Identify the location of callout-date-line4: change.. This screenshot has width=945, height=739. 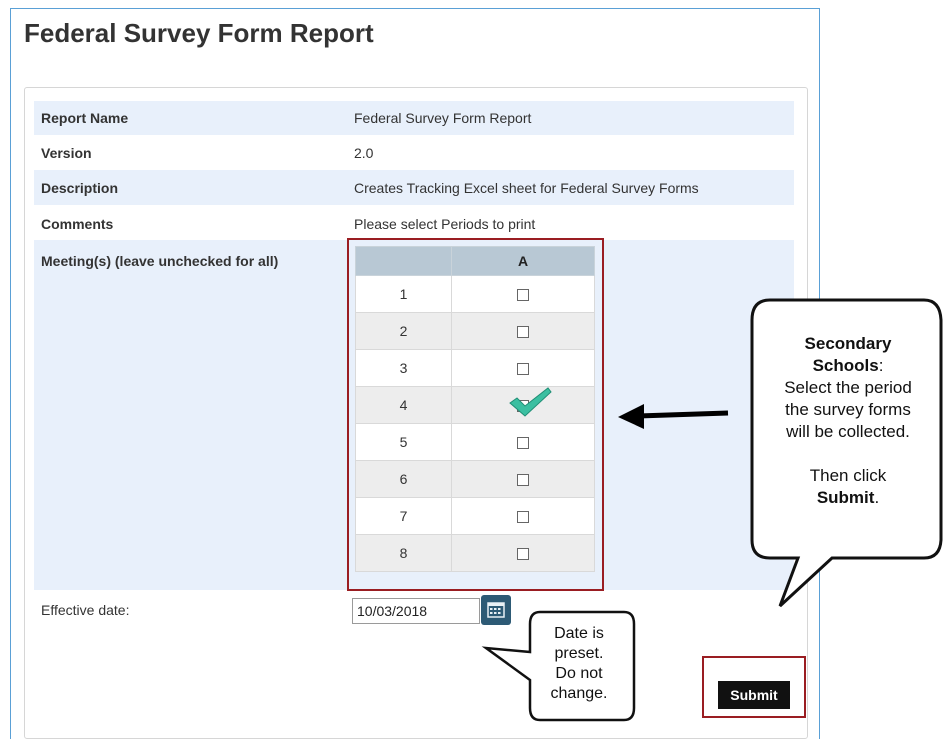
(579, 693).